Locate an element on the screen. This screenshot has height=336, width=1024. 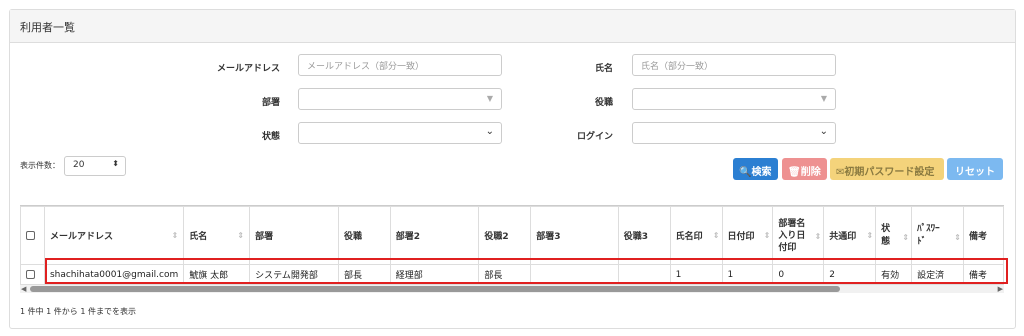
header-status-line1: 状 is located at coordinates (886, 228).